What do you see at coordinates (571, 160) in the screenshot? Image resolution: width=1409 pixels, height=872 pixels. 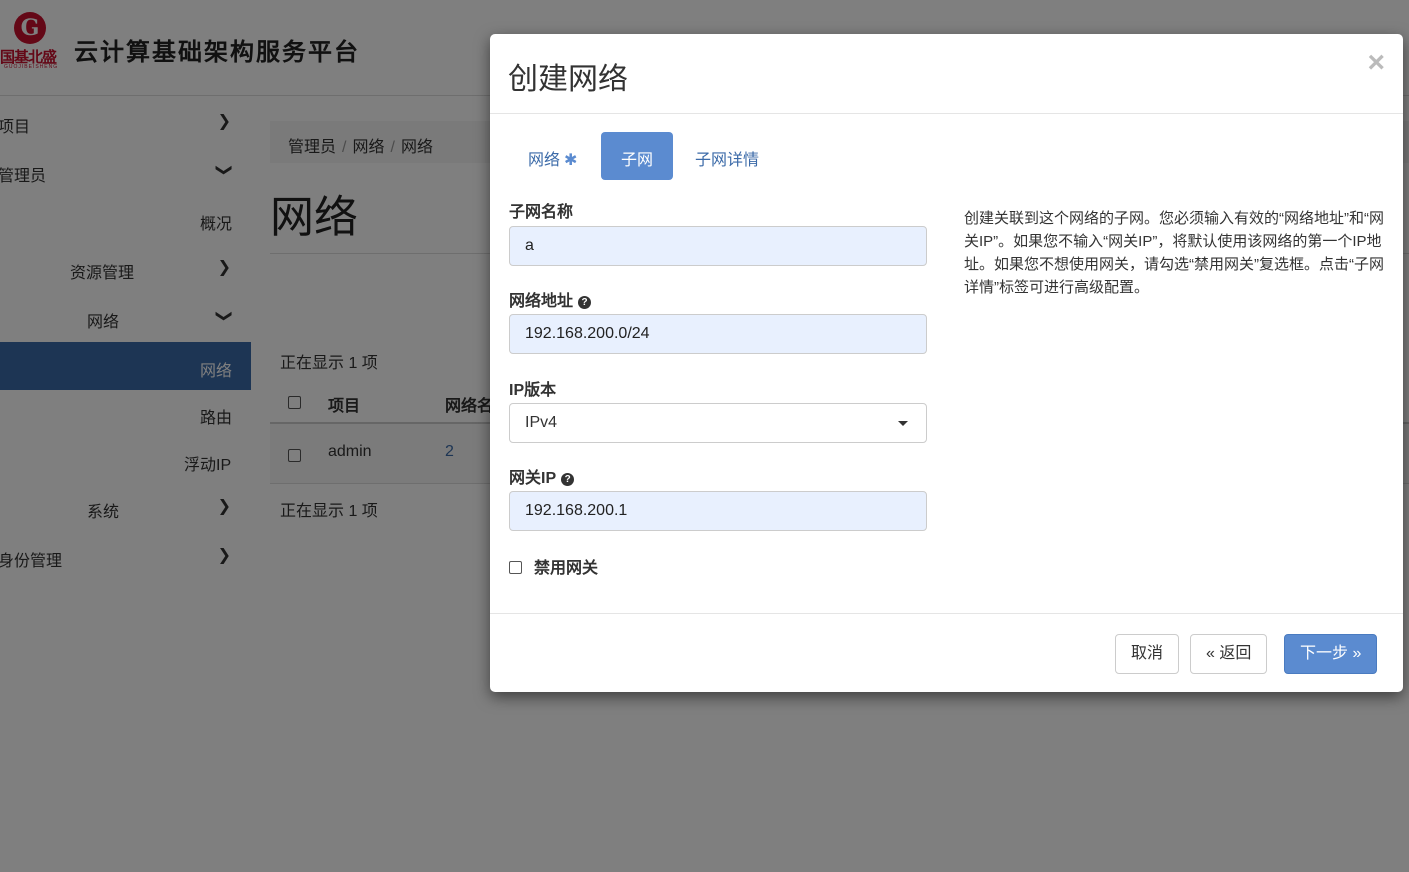 I see `required-asterisk-icon: ✱` at bounding box center [571, 160].